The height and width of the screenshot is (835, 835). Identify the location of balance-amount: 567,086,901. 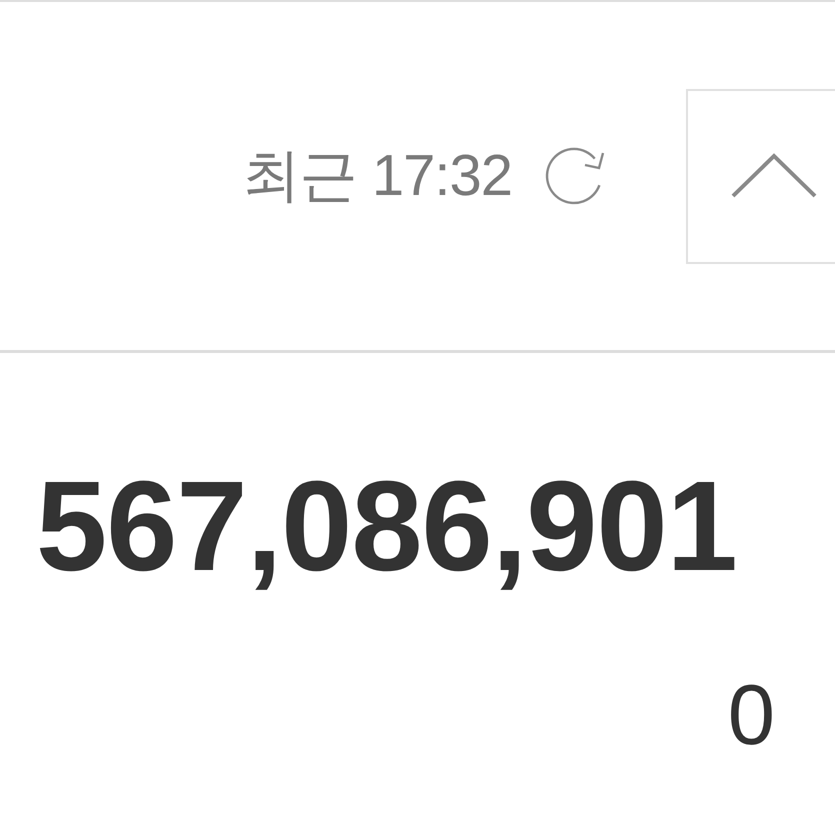
(386, 527).